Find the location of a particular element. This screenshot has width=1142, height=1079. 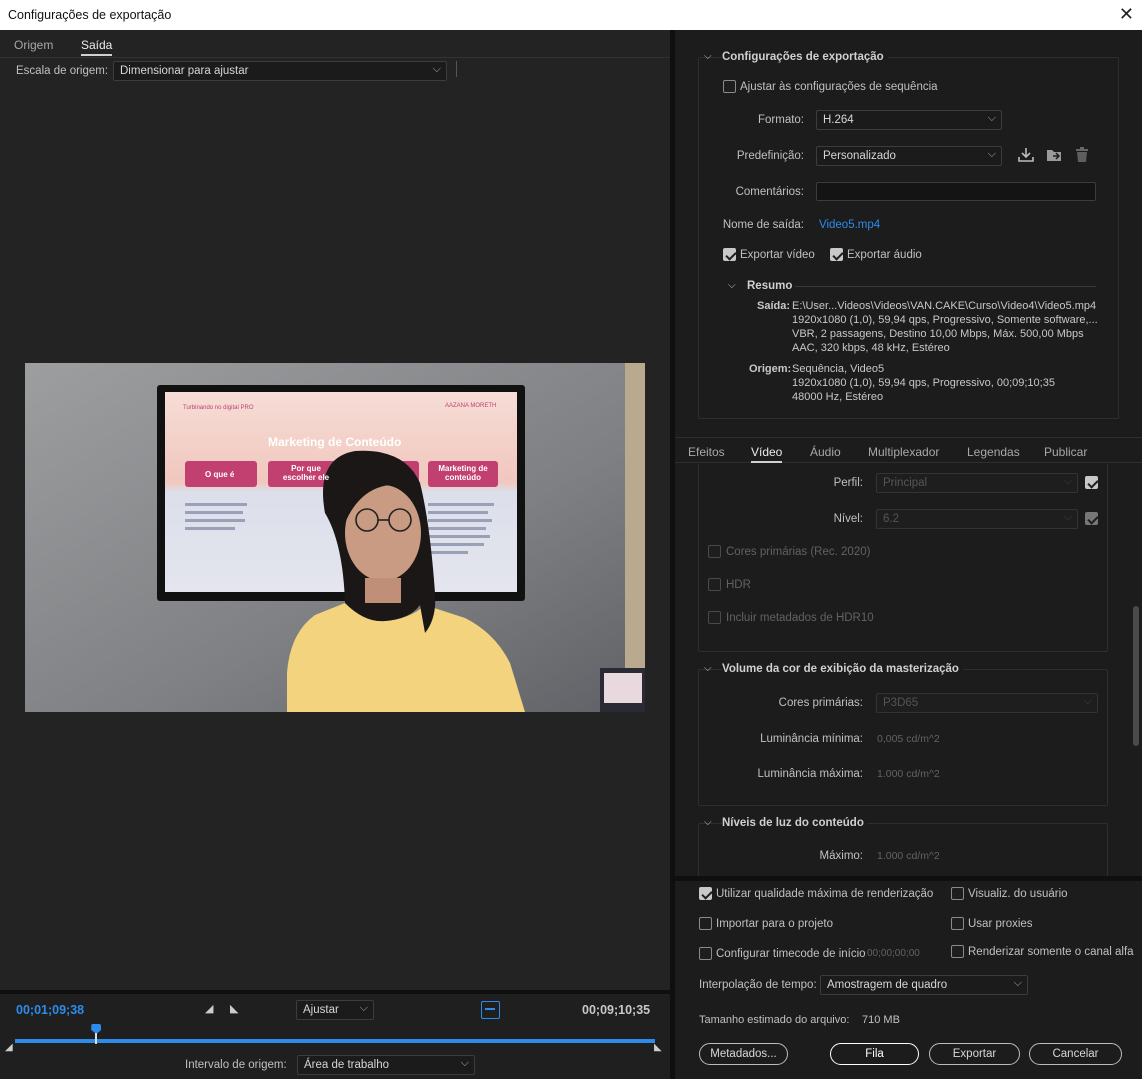

tab-efeitos: Efeitos is located at coordinates (706, 452).